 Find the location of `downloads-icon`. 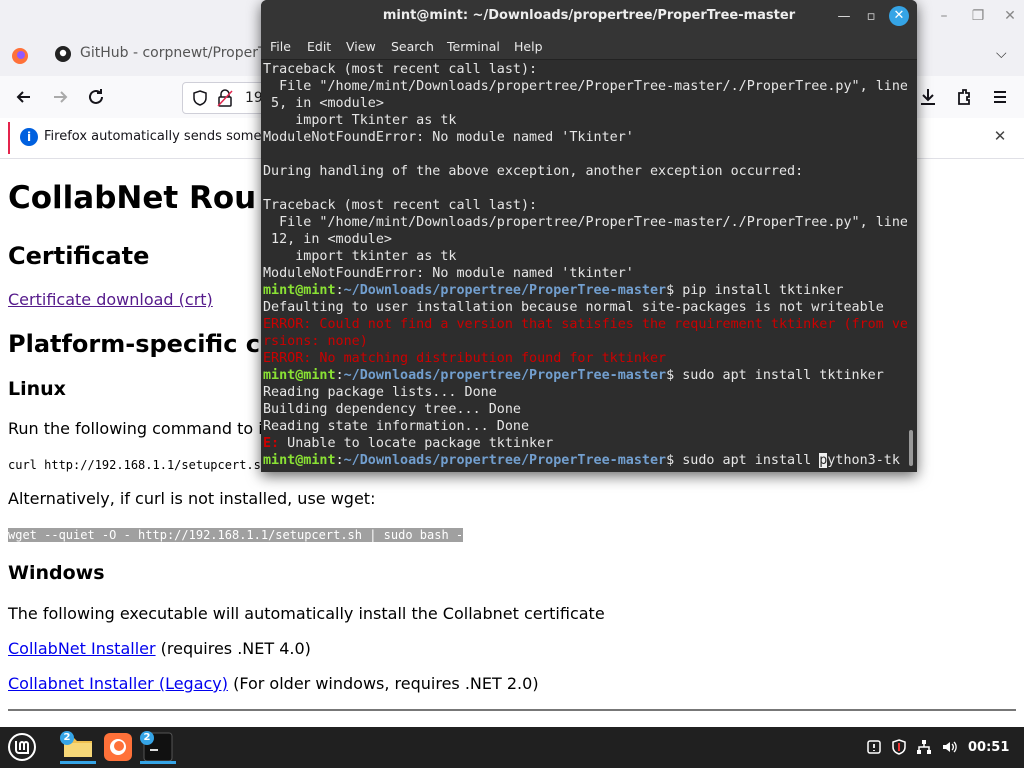

downloads-icon is located at coordinates (928, 97).